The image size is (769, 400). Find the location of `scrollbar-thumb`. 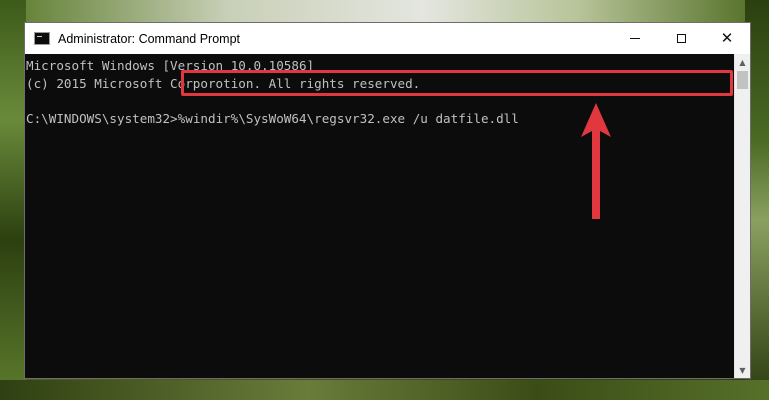

scrollbar-thumb is located at coordinates (742, 80).